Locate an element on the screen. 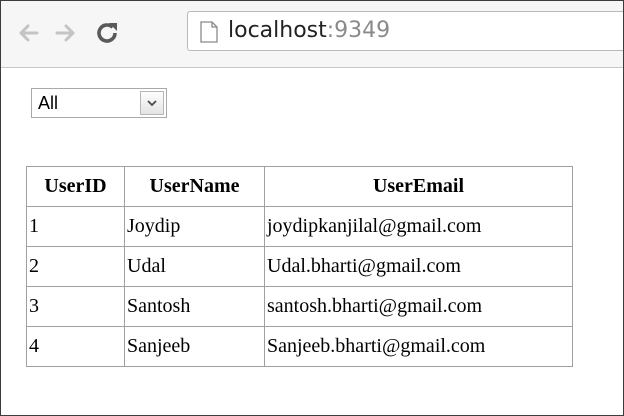 The image size is (624, 416). cell-username: Sanjeeb is located at coordinates (194, 346).